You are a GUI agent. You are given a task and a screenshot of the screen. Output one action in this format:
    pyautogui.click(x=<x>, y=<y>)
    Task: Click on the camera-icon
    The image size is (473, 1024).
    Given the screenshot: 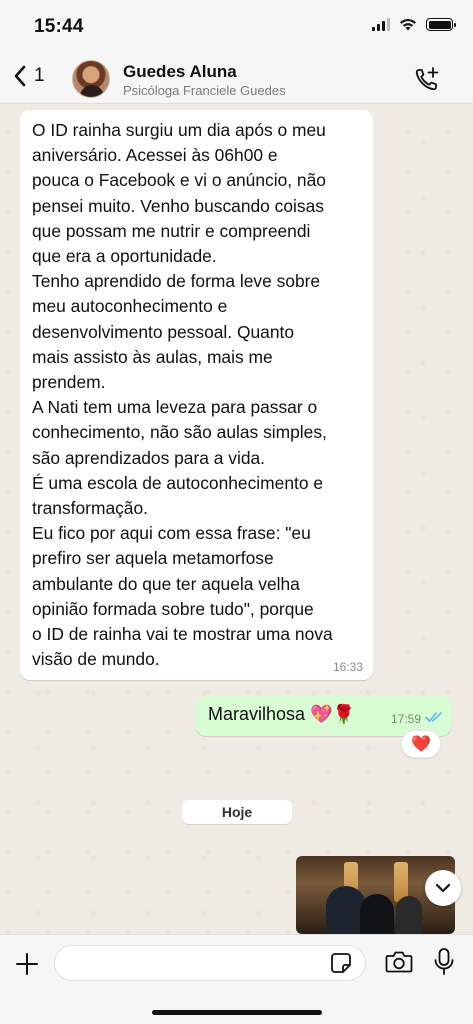 What is the action you would take?
    pyautogui.click(x=399, y=962)
    